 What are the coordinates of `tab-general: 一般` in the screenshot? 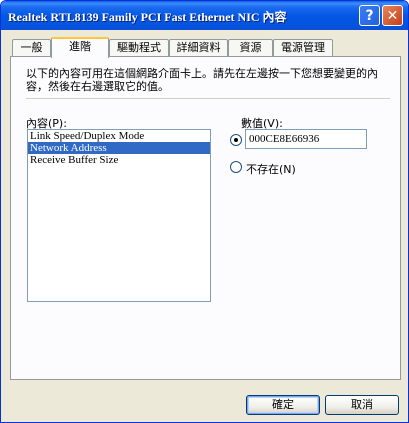 It's located at (31, 48).